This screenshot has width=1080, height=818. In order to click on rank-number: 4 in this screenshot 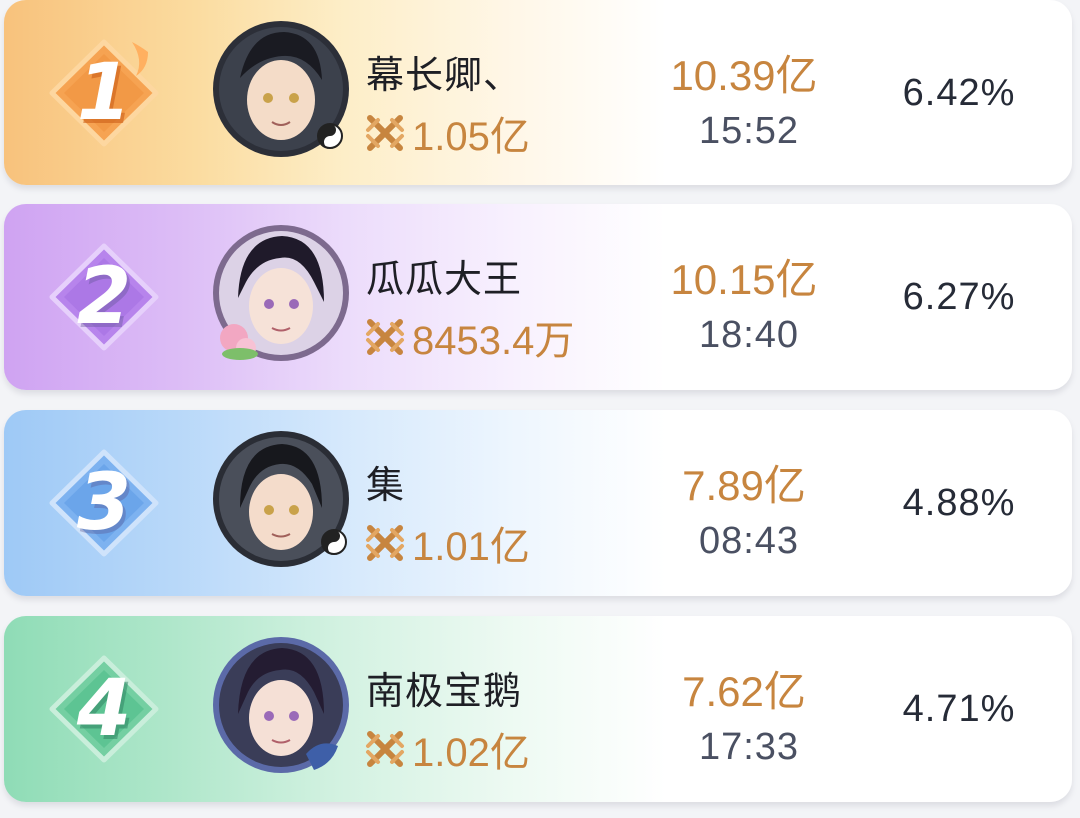, I will do `click(104, 709)`.